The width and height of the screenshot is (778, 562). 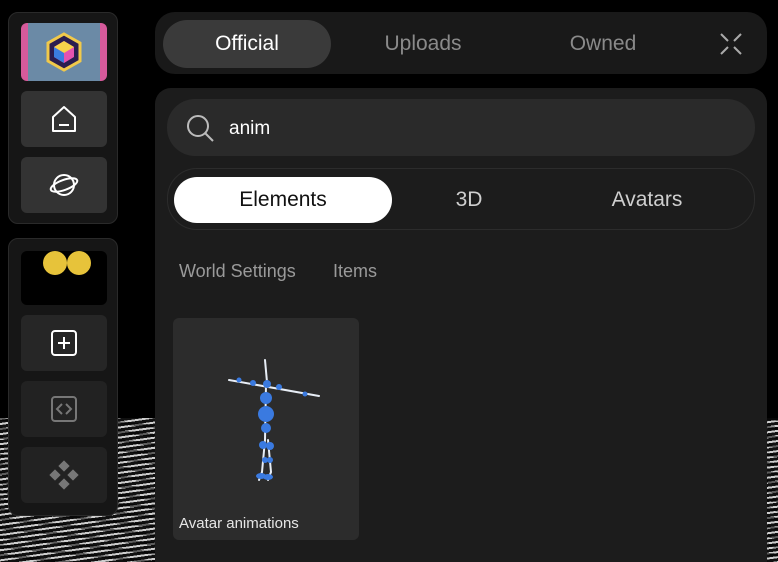 What do you see at coordinates (647, 200) in the screenshot?
I see `segment-avatars: Avatars` at bounding box center [647, 200].